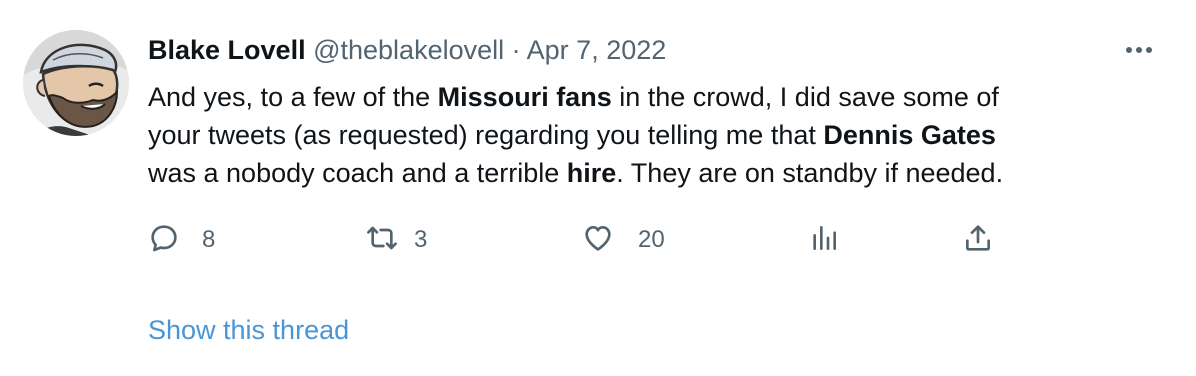 This screenshot has width=1196, height=376. I want to click on text-segment: in the crowd, I did save some of, so click(805, 97).